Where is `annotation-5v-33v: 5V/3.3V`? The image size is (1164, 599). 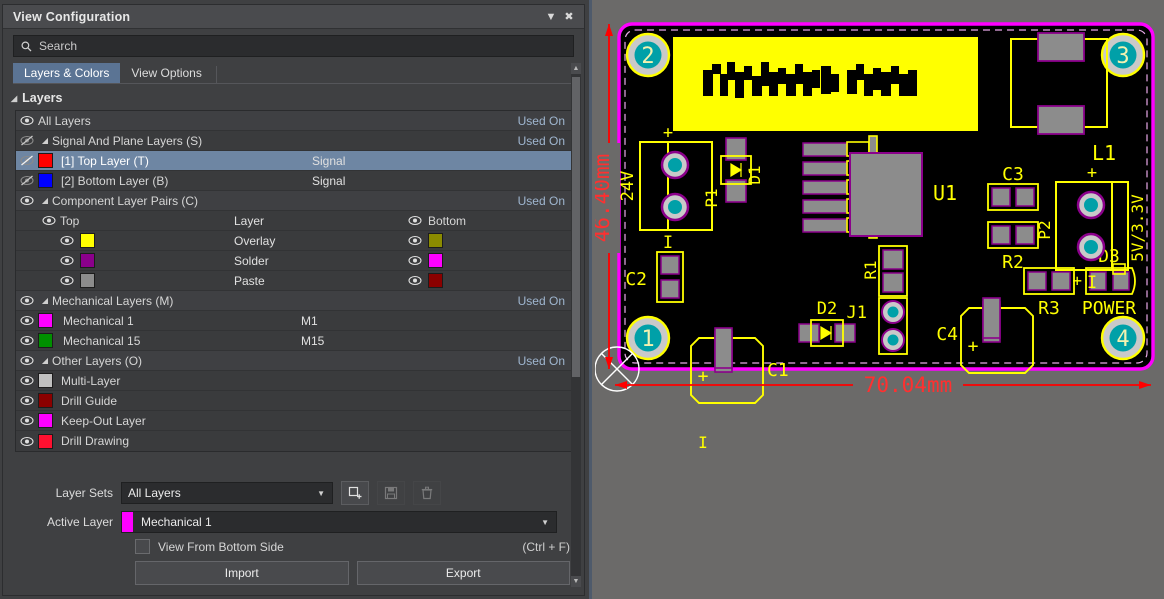
annotation-5v-33v: 5V/3.3V is located at coordinates (1137, 228).